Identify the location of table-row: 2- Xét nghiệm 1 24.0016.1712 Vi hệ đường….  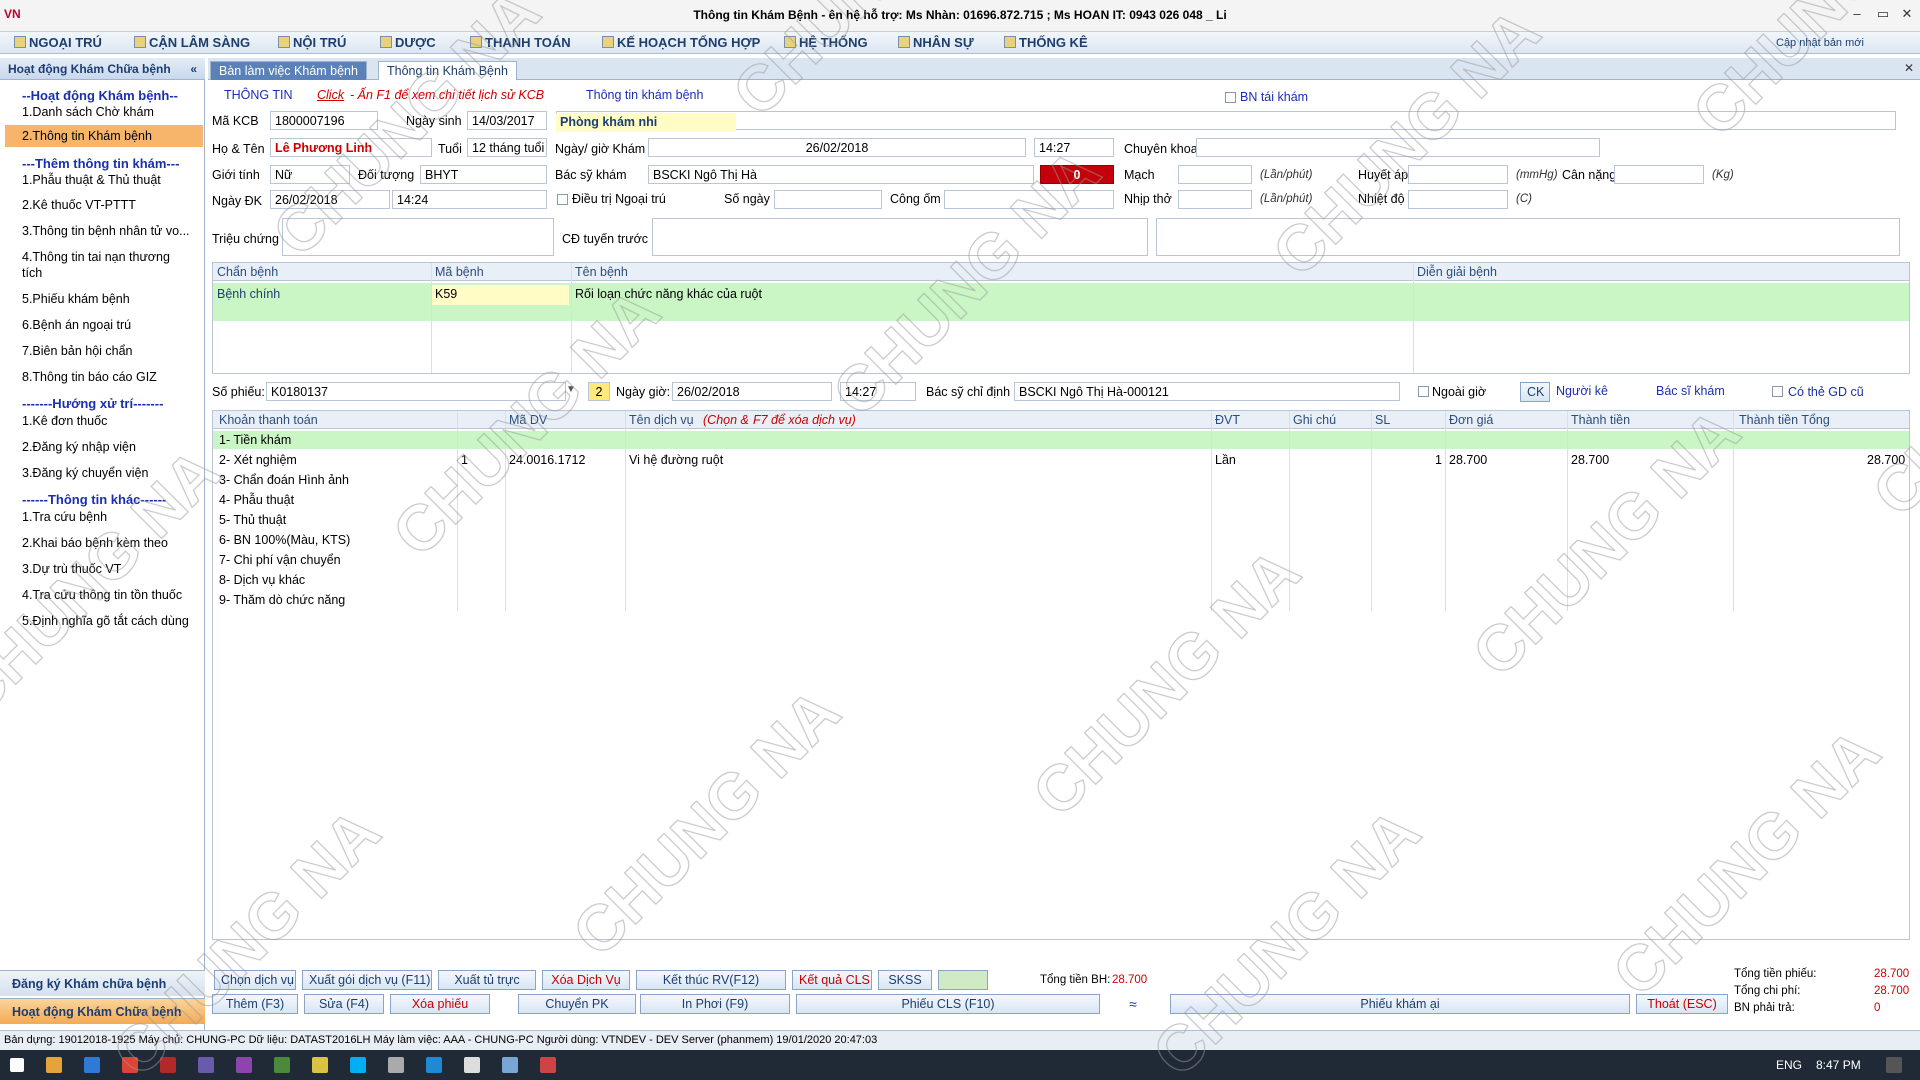
(1061, 460).